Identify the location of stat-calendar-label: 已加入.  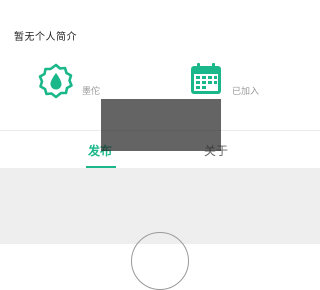
(246, 92).